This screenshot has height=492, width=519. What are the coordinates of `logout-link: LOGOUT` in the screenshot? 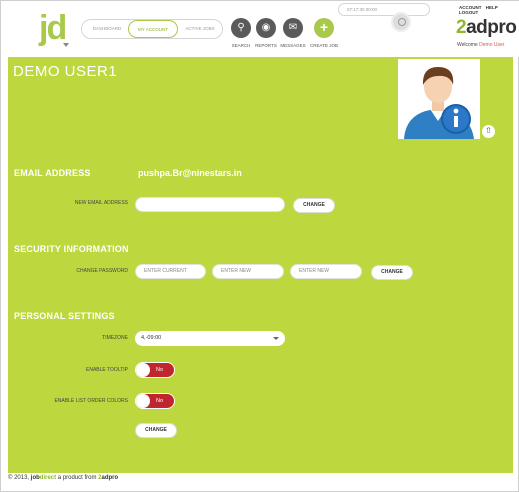 It's located at (468, 12).